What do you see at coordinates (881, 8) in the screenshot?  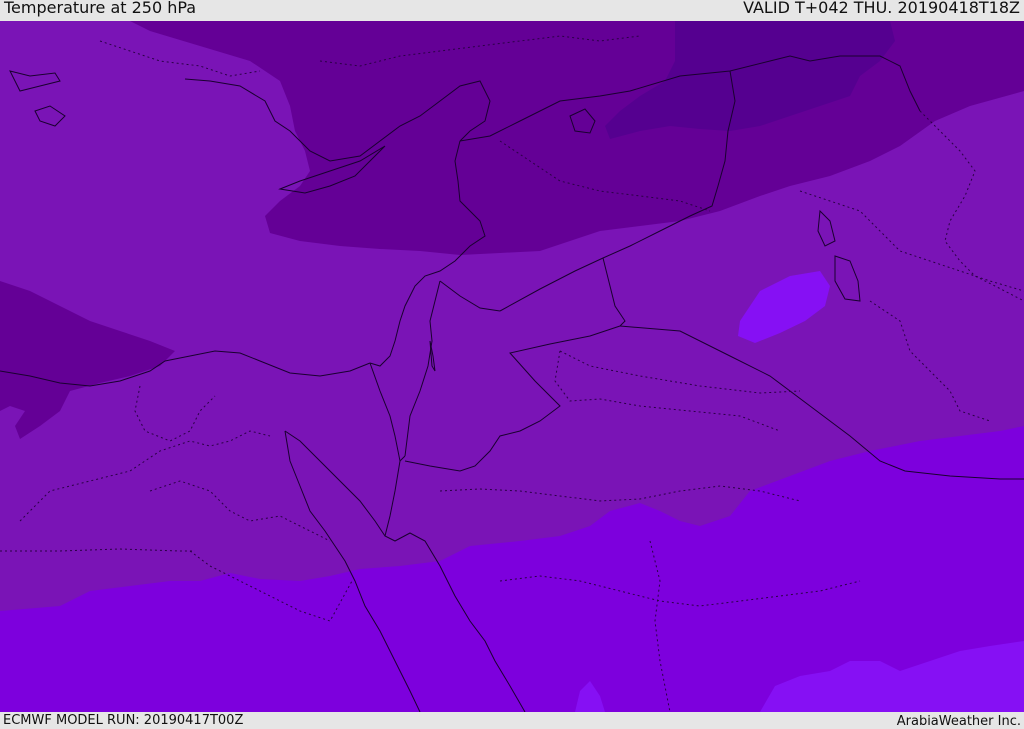 I see `valid-time: VALID T+042 THU. 20190418T18Z` at bounding box center [881, 8].